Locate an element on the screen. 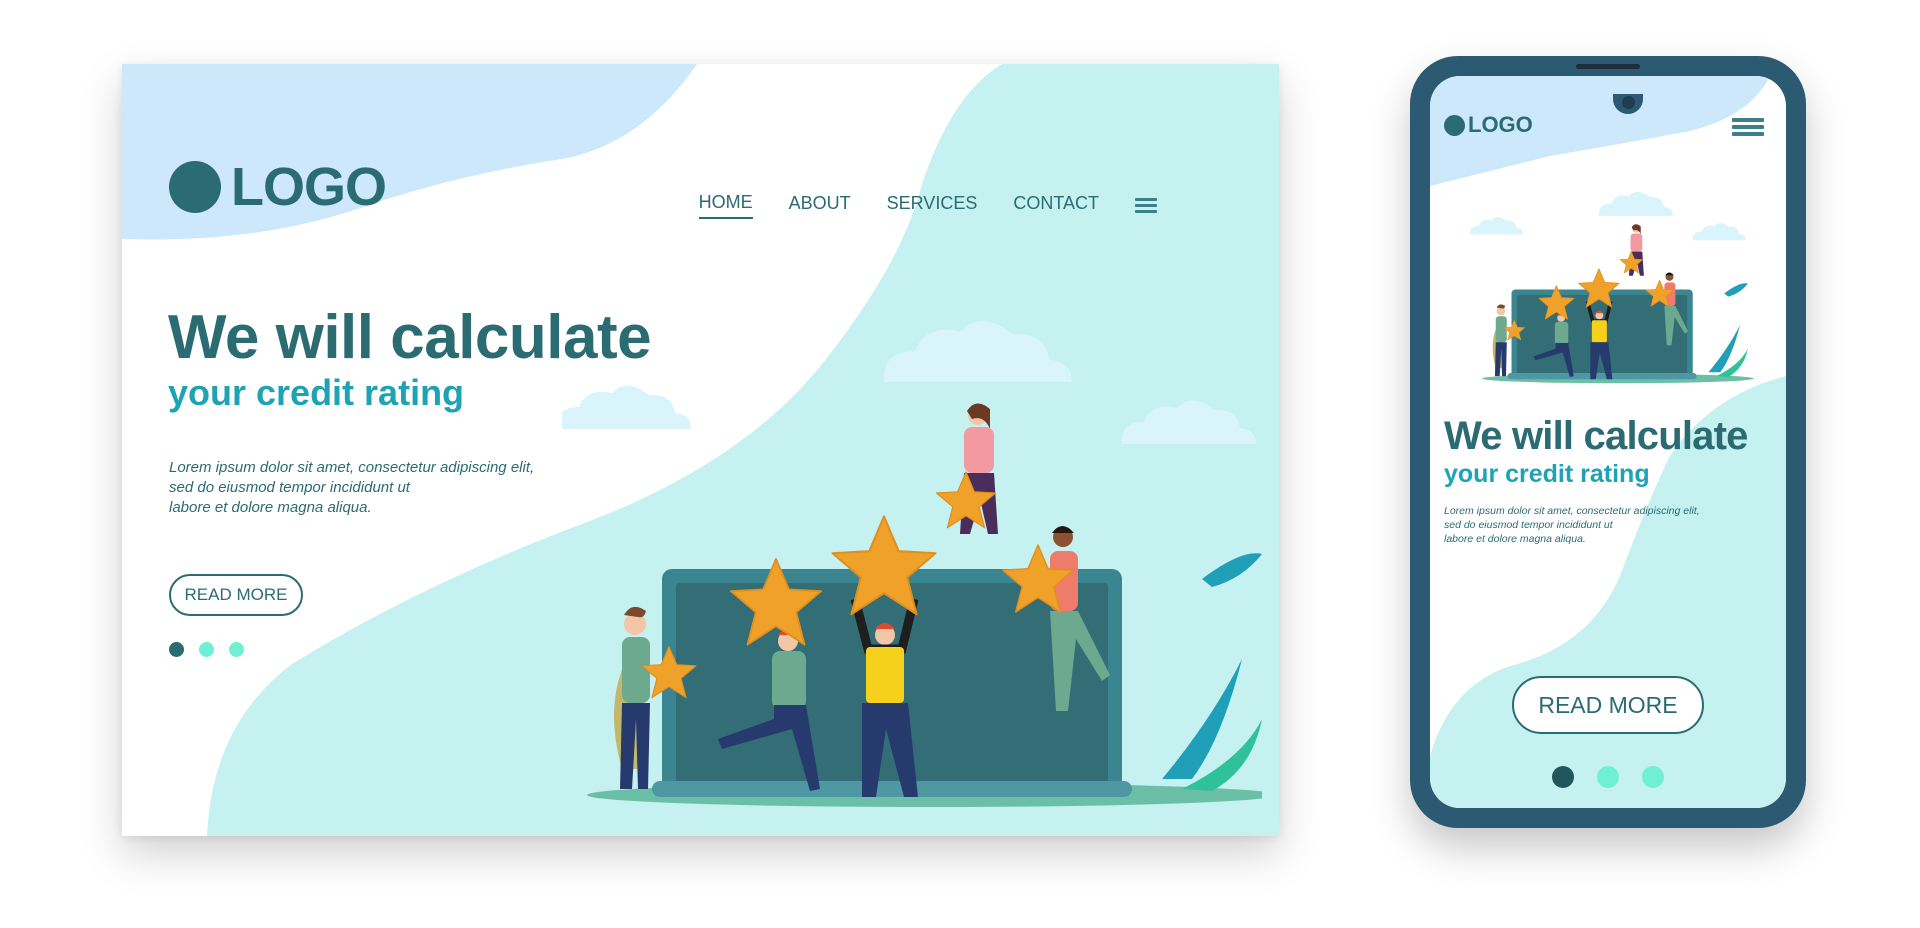 This screenshot has width=1920, height=928. nav-contact: CONTACT is located at coordinates (1056, 205).